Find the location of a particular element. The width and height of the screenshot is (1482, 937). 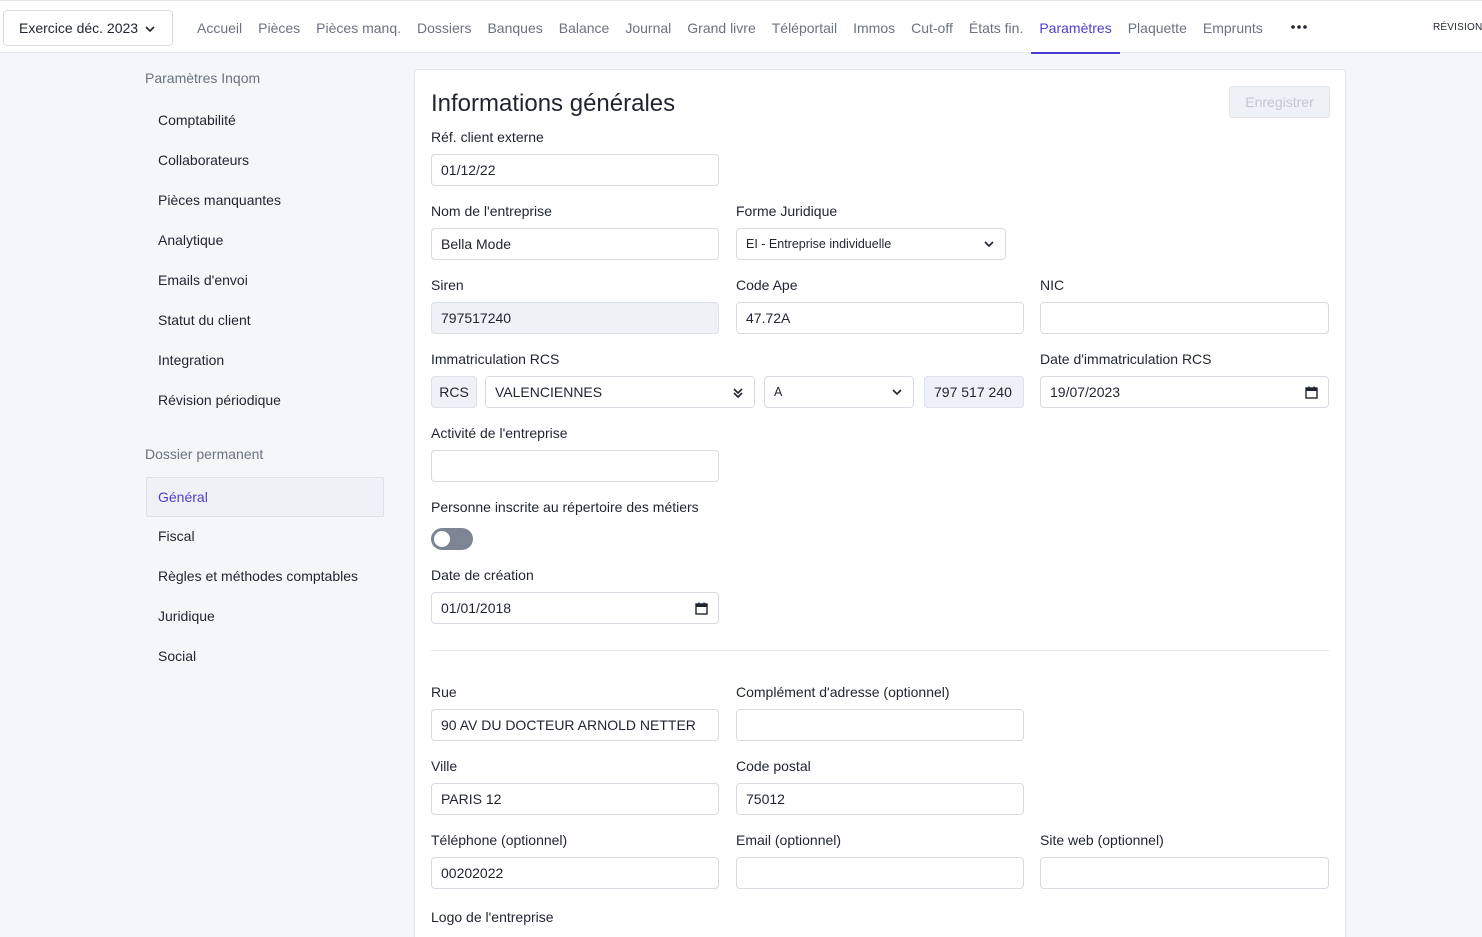

nav-plaquette: Plaquette is located at coordinates (1157, 27).